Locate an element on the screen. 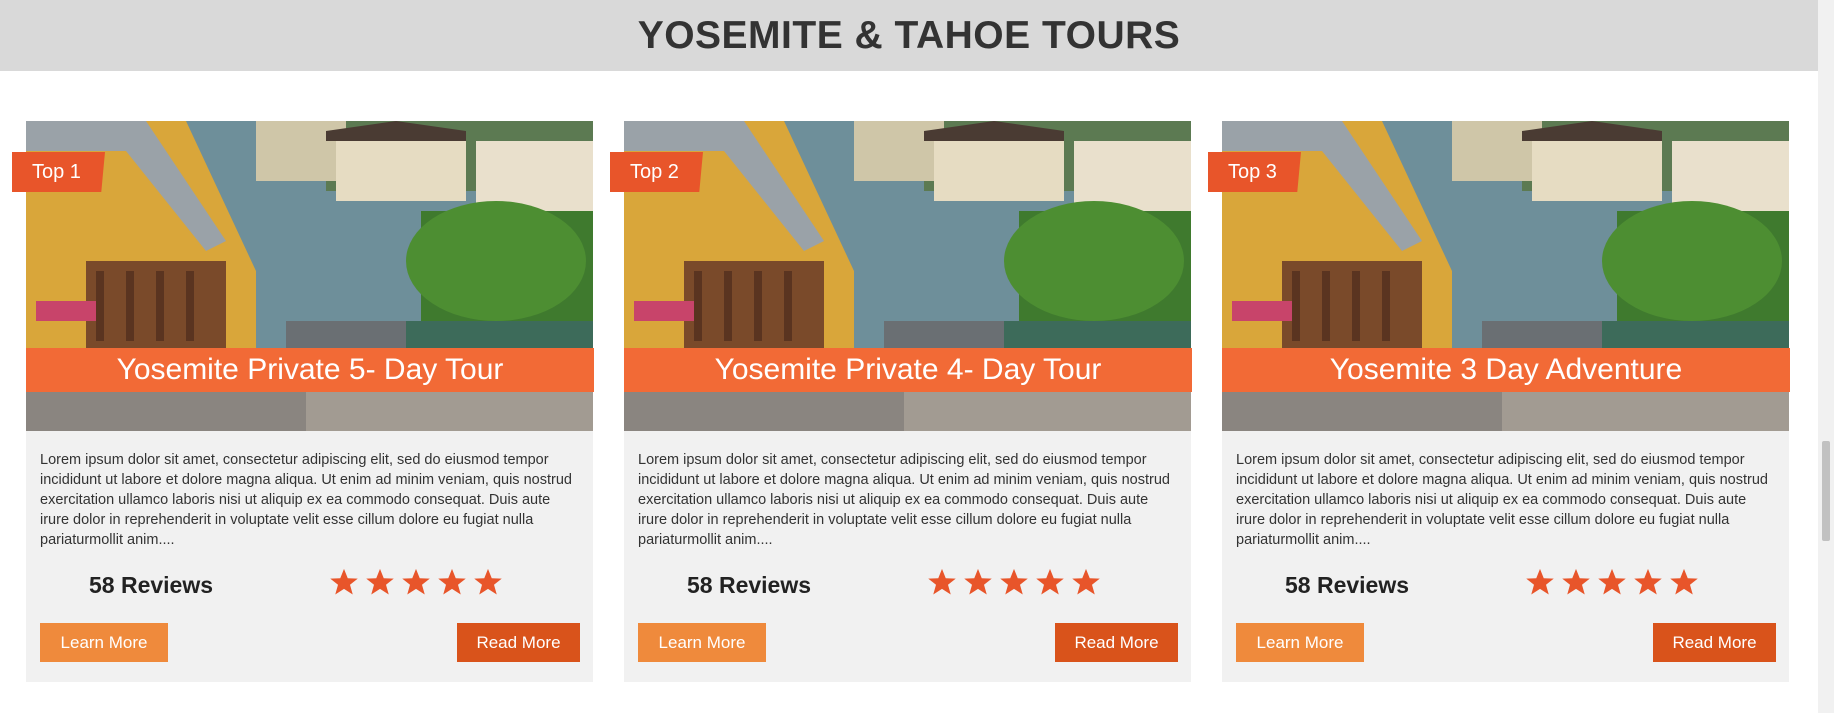  scrollbar-thumb is located at coordinates (1826, 491).